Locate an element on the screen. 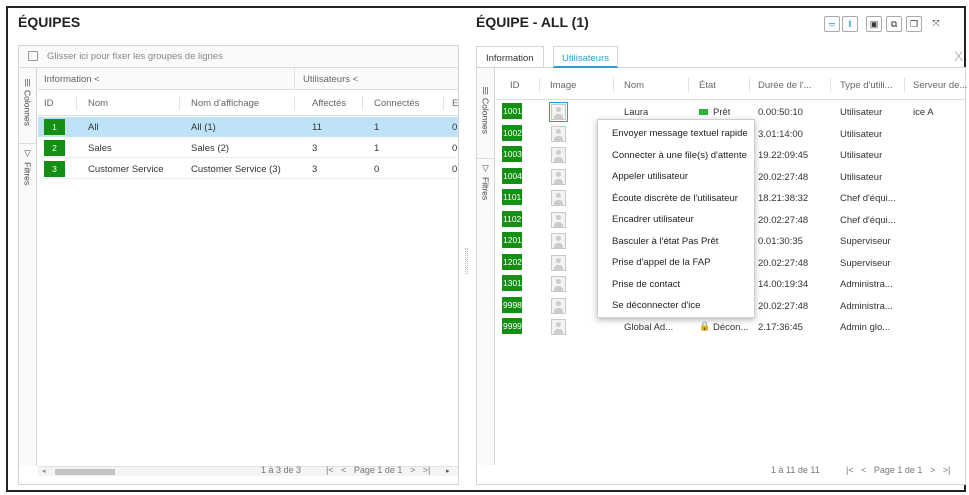  user-id-badge: 1004 is located at coordinates (512, 175).